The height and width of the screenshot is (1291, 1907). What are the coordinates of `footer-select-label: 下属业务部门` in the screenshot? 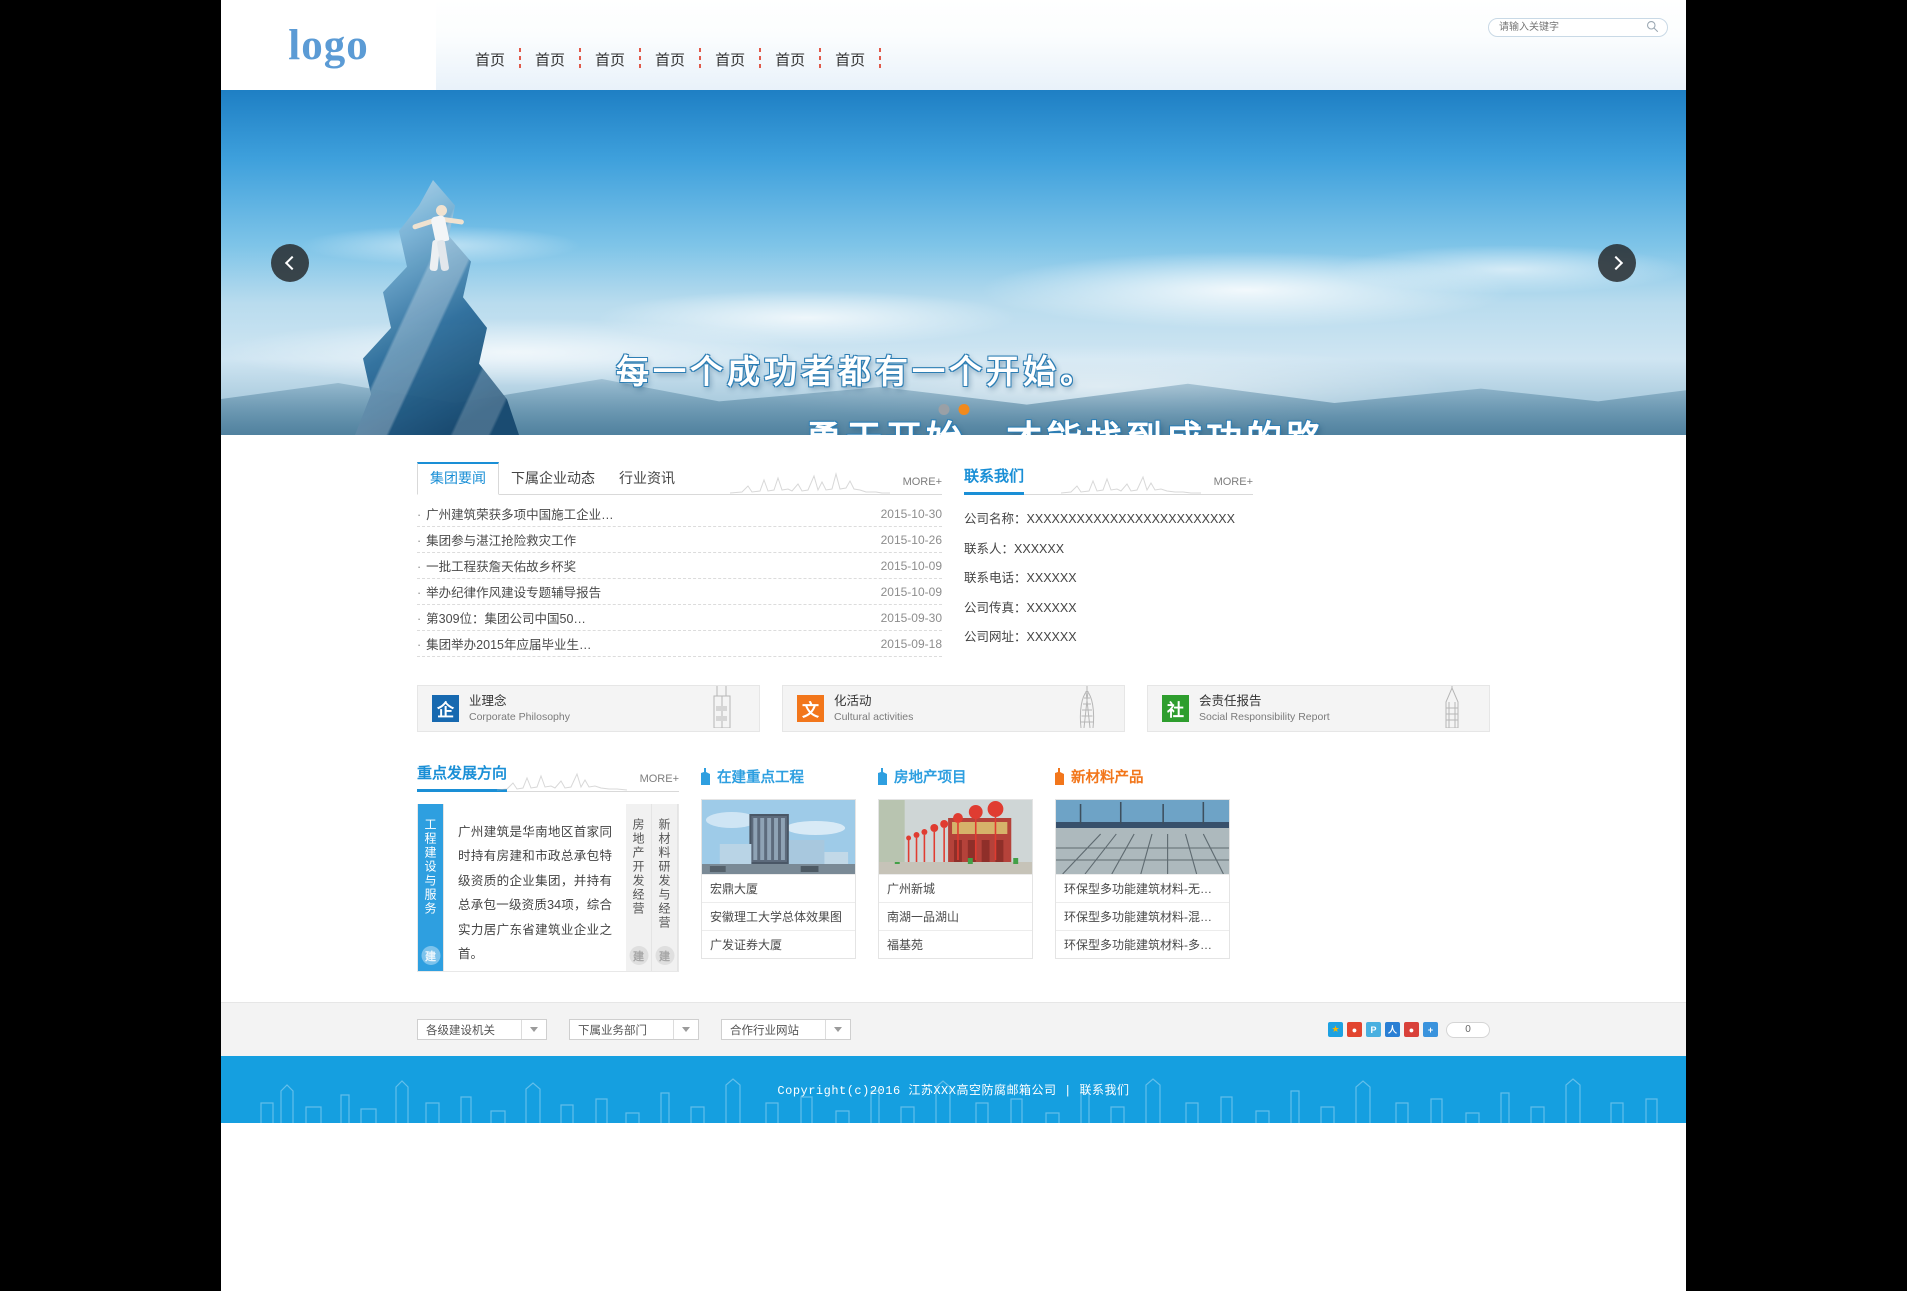 It's located at (612, 1030).